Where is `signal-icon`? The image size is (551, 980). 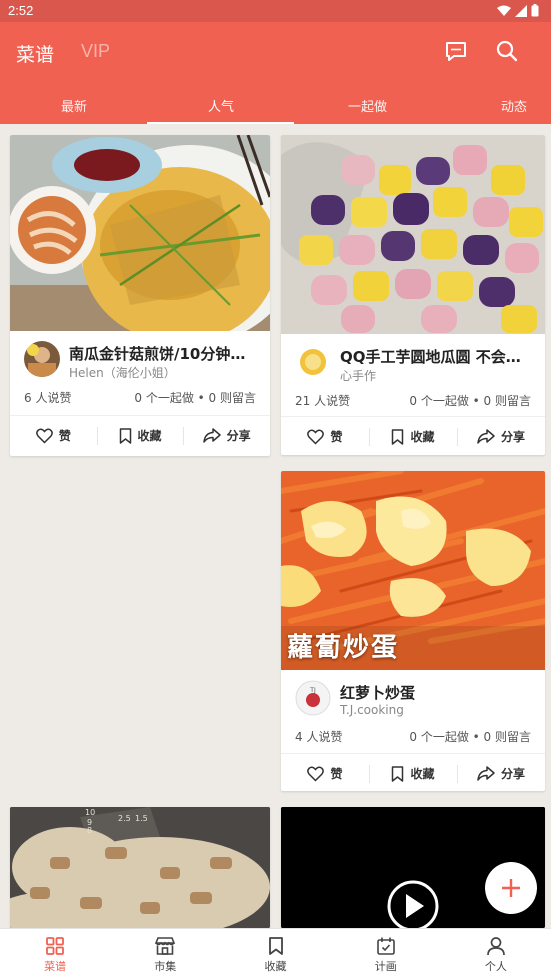 signal-icon is located at coordinates (521, 10).